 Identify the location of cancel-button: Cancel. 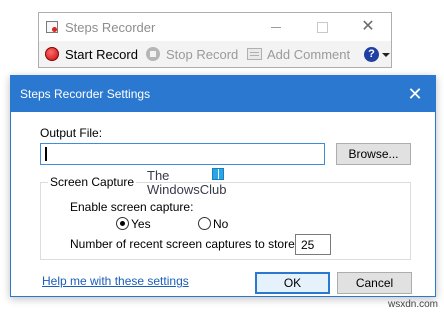
(374, 283).